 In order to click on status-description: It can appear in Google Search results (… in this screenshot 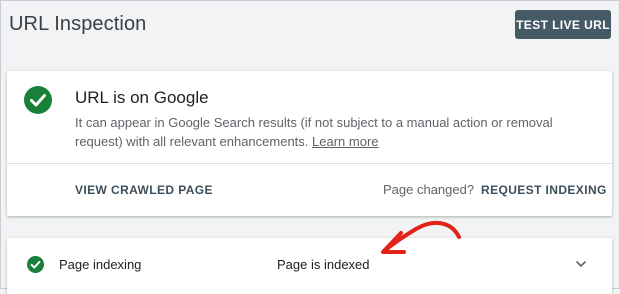, I will do `click(325, 132)`.